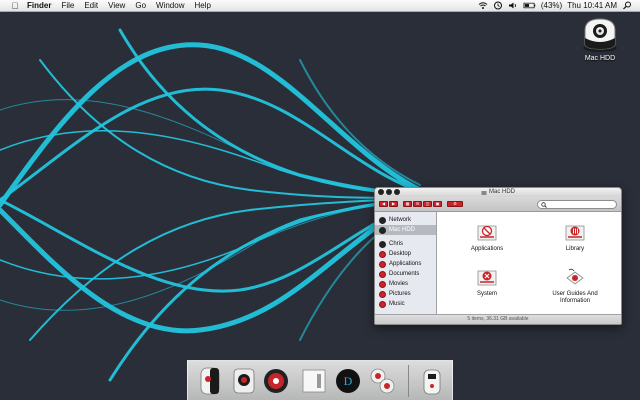  Describe the element at coordinates (513, 5) in the screenshot. I see `volume-icon` at that location.